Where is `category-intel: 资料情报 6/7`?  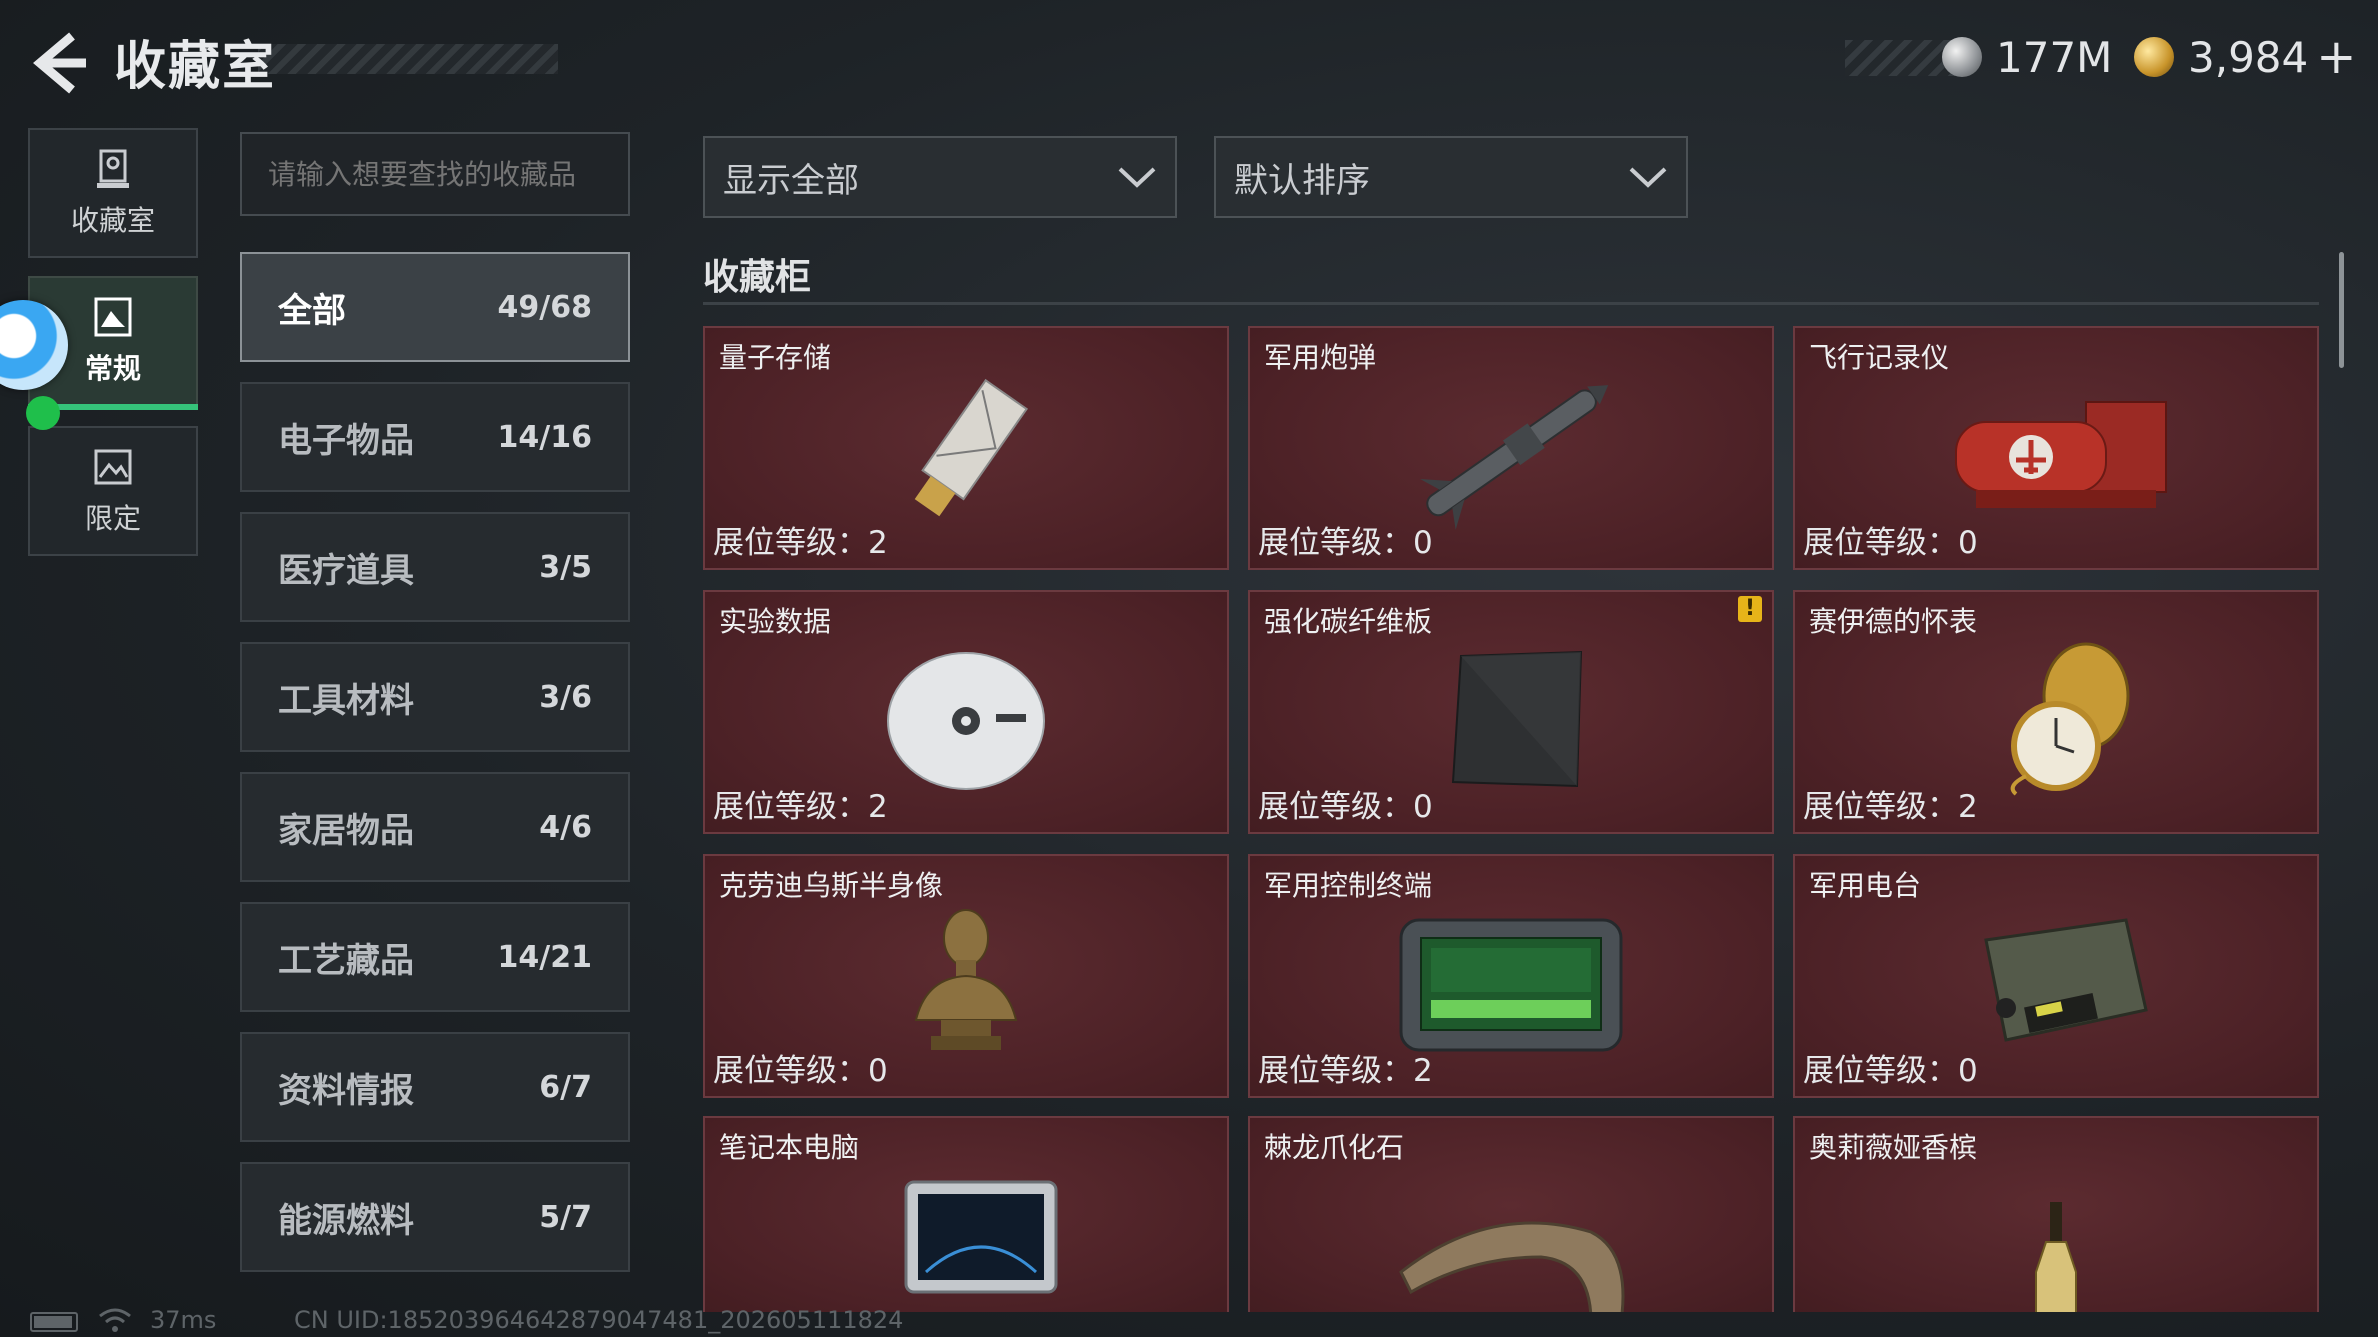
category-intel: 资料情报 6/7 is located at coordinates (435, 1087).